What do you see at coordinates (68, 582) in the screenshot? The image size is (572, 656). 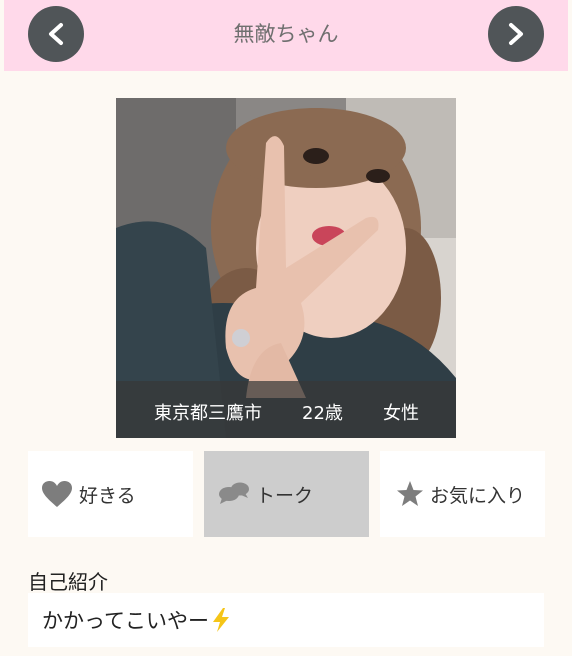 I see `intro-heading: 自己紹介` at bounding box center [68, 582].